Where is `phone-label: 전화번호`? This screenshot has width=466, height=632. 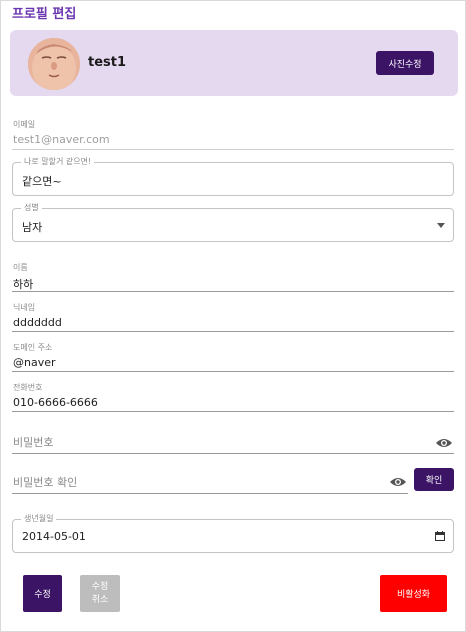 phone-label: 전화번호 is located at coordinates (28, 387).